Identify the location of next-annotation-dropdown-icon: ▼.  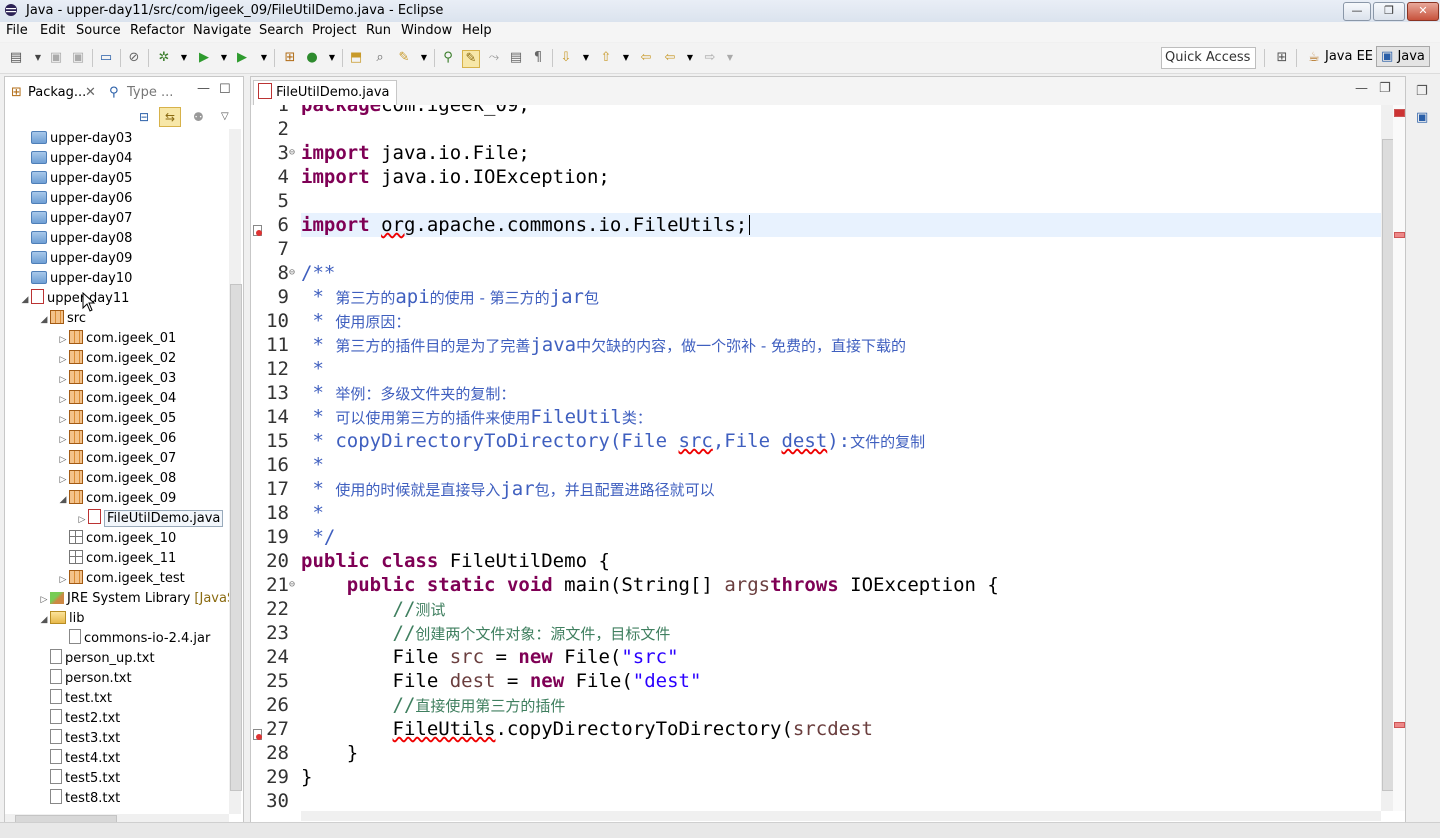
(586, 58).